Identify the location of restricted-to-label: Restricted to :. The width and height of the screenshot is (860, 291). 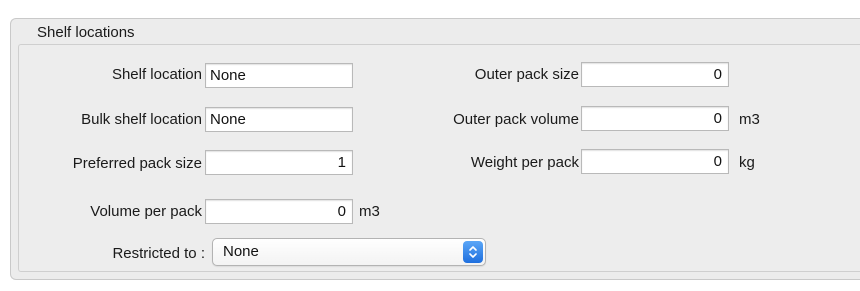
(158, 253).